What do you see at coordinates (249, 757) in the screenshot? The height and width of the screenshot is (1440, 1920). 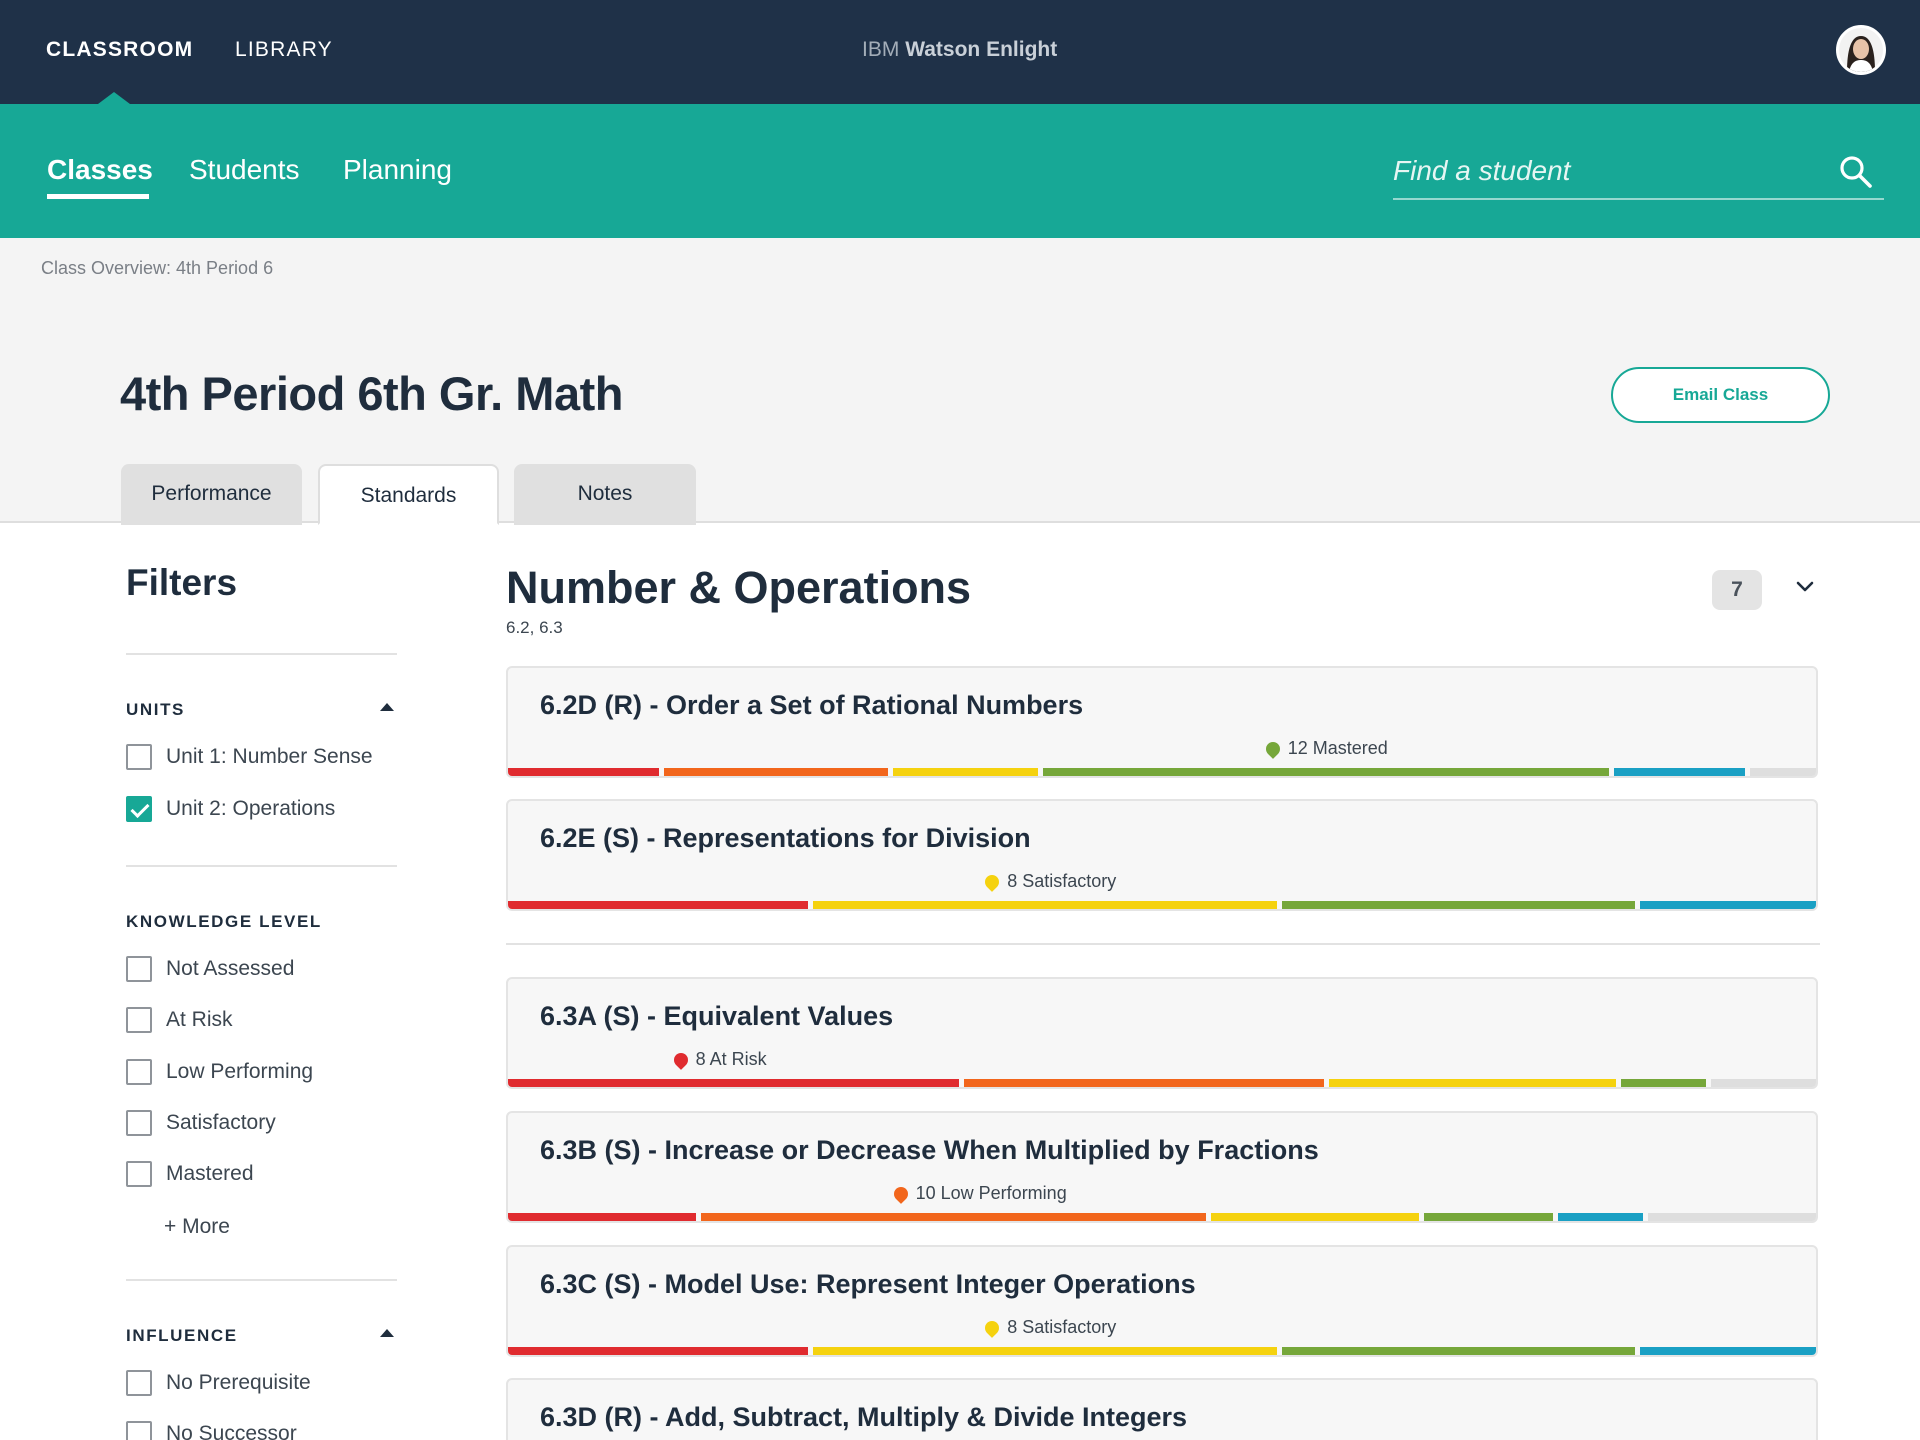 I see `filter-unit-1: Unit 1: Number Sense` at bounding box center [249, 757].